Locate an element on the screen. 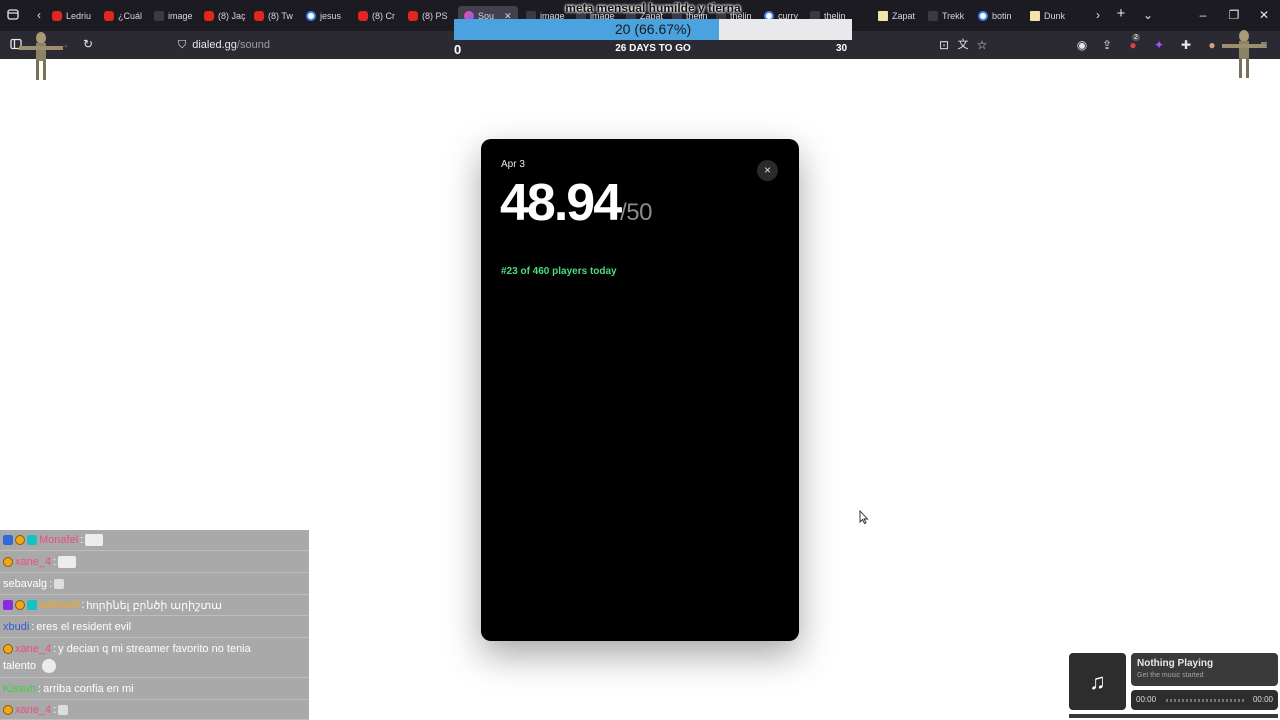  tab-17: Trekk is located at coordinates (946, 16).